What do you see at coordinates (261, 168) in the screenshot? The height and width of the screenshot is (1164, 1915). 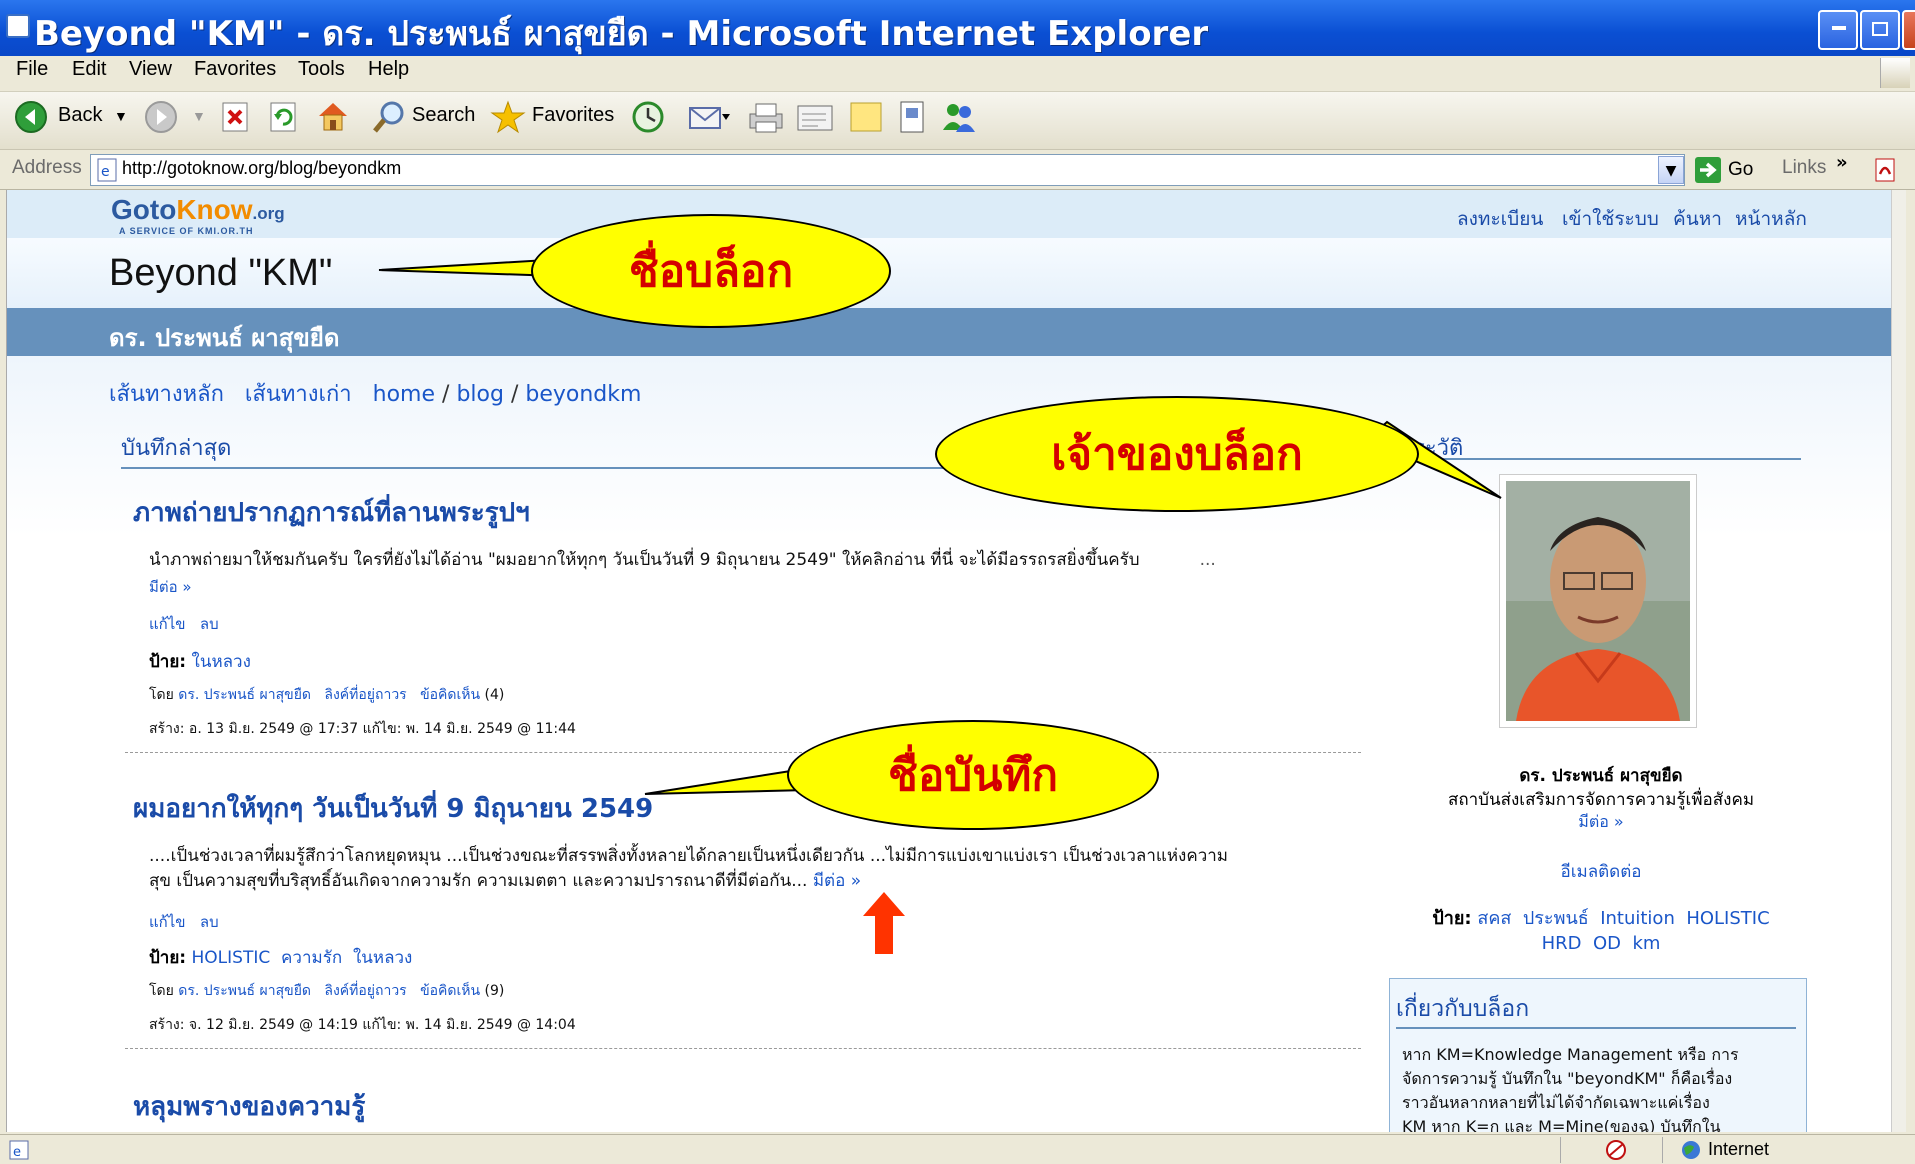 I see `address-url: http://gotoknow.org/blog/beyondkm` at bounding box center [261, 168].